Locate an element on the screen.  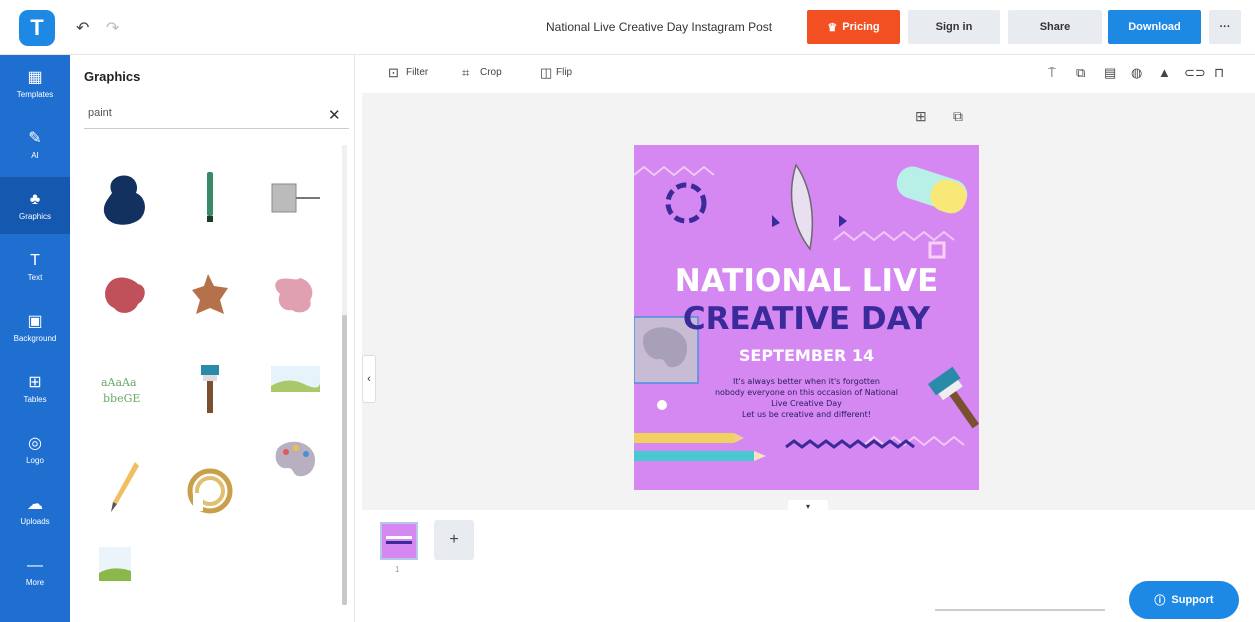
poster-title-line1: NATIONAL LIVE is located at coordinates (806, 281).